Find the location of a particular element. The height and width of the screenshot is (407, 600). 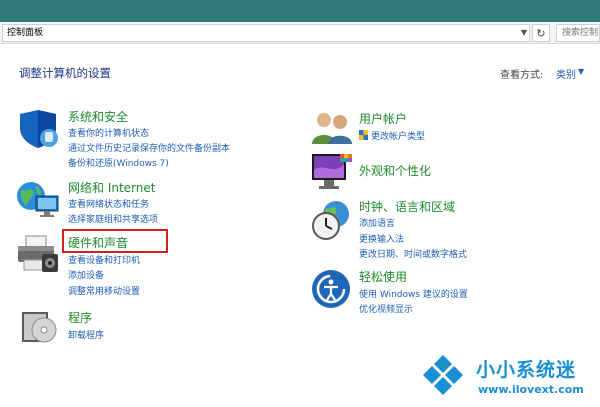

link-add-language: 添加语言 is located at coordinates (377, 222).